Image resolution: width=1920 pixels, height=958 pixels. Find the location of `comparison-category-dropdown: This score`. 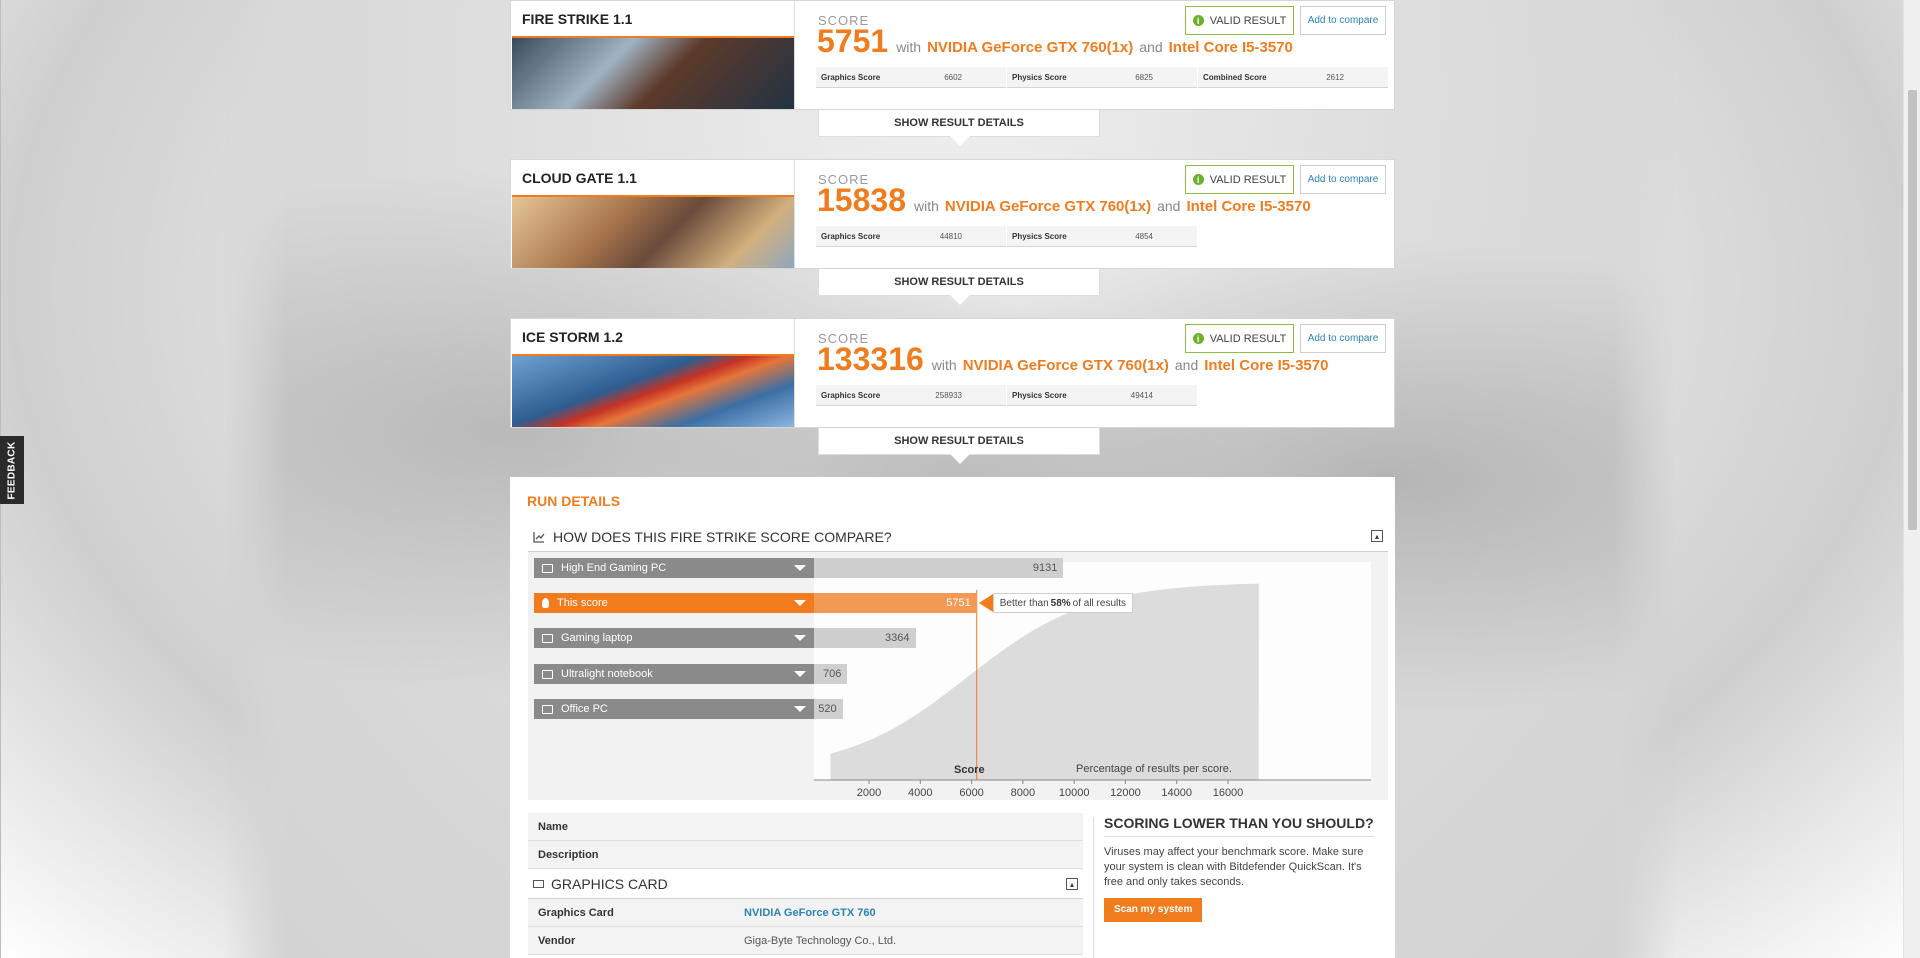

comparison-category-dropdown: This score is located at coordinates (674, 603).